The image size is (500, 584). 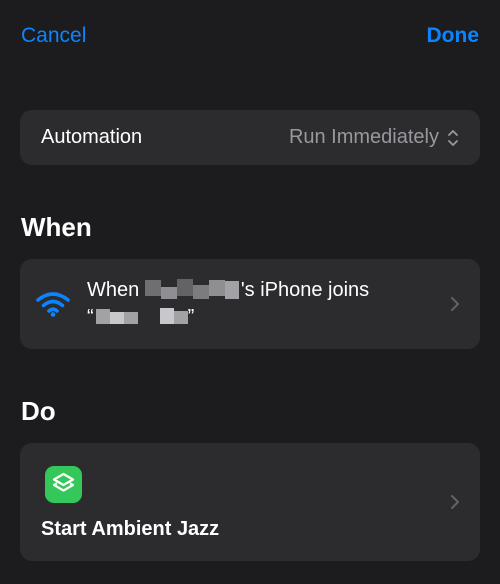 What do you see at coordinates (453, 36) in the screenshot?
I see `done-button: Done` at bounding box center [453, 36].